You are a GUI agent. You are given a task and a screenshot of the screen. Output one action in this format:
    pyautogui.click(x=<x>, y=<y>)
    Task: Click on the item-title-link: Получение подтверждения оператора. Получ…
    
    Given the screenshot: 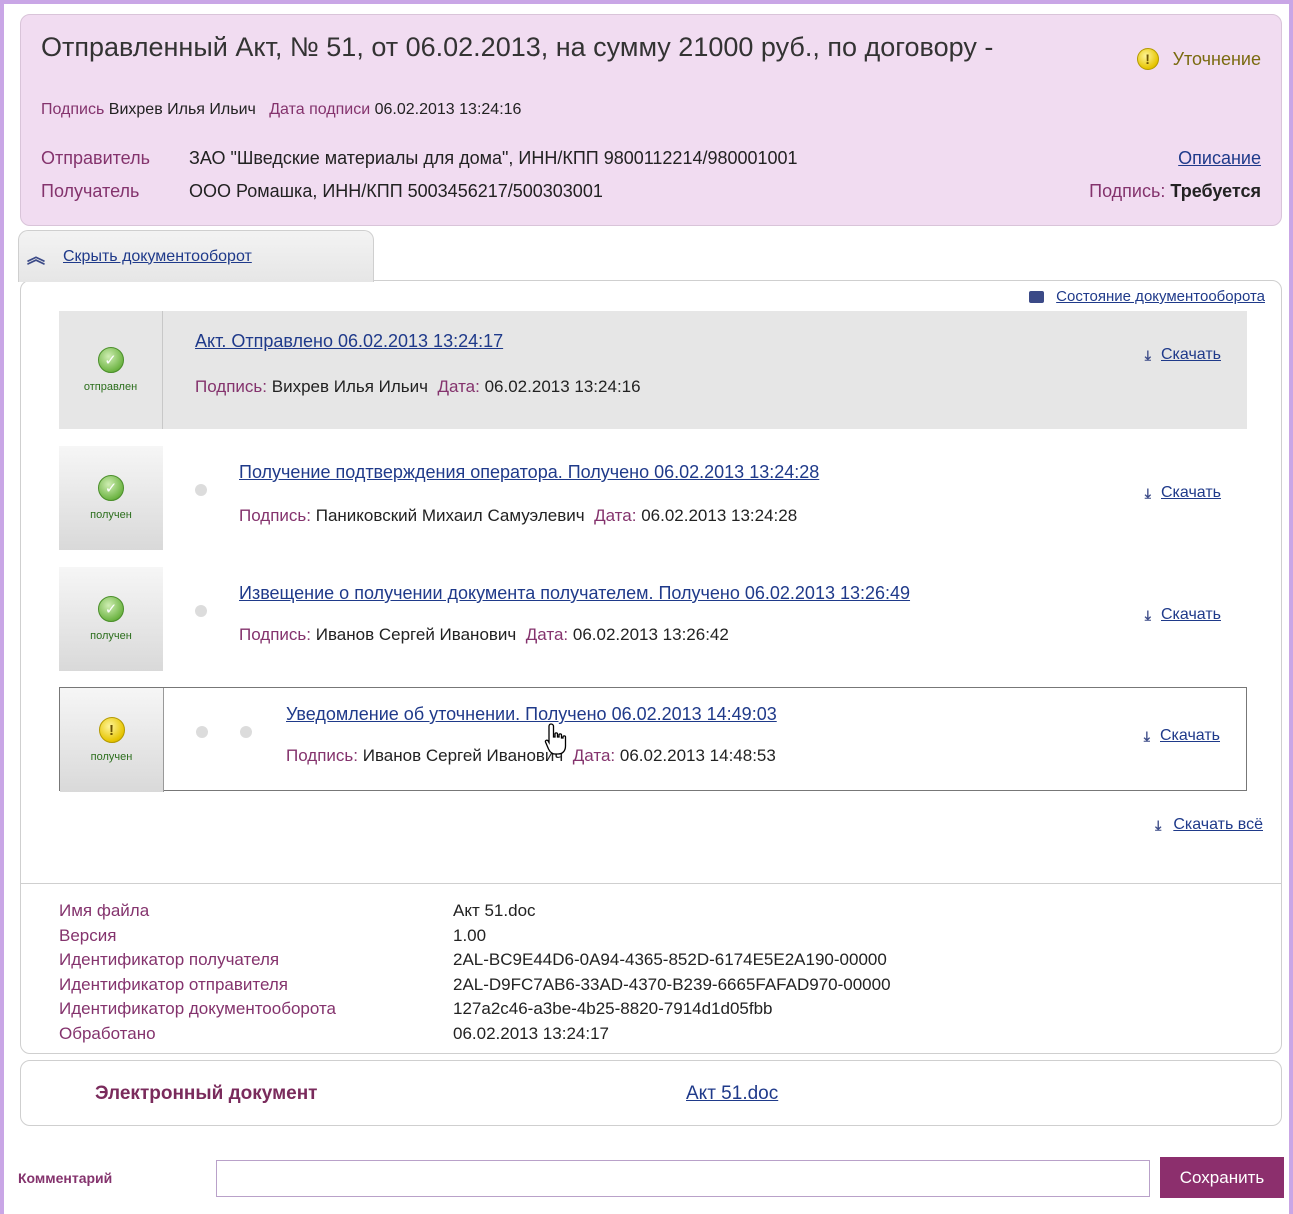 What is the action you would take?
    pyautogui.click(x=529, y=472)
    